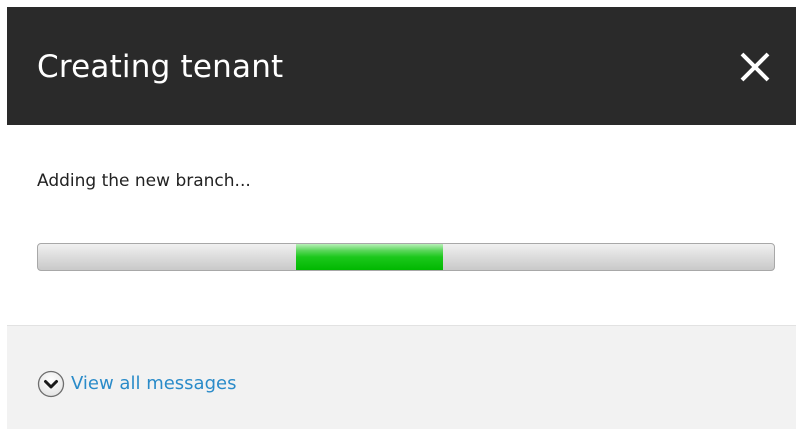 The image size is (796, 429). Describe the element at coordinates (51, 384) in the screenshot. I see `chevron-down-circle-icon` at that location.